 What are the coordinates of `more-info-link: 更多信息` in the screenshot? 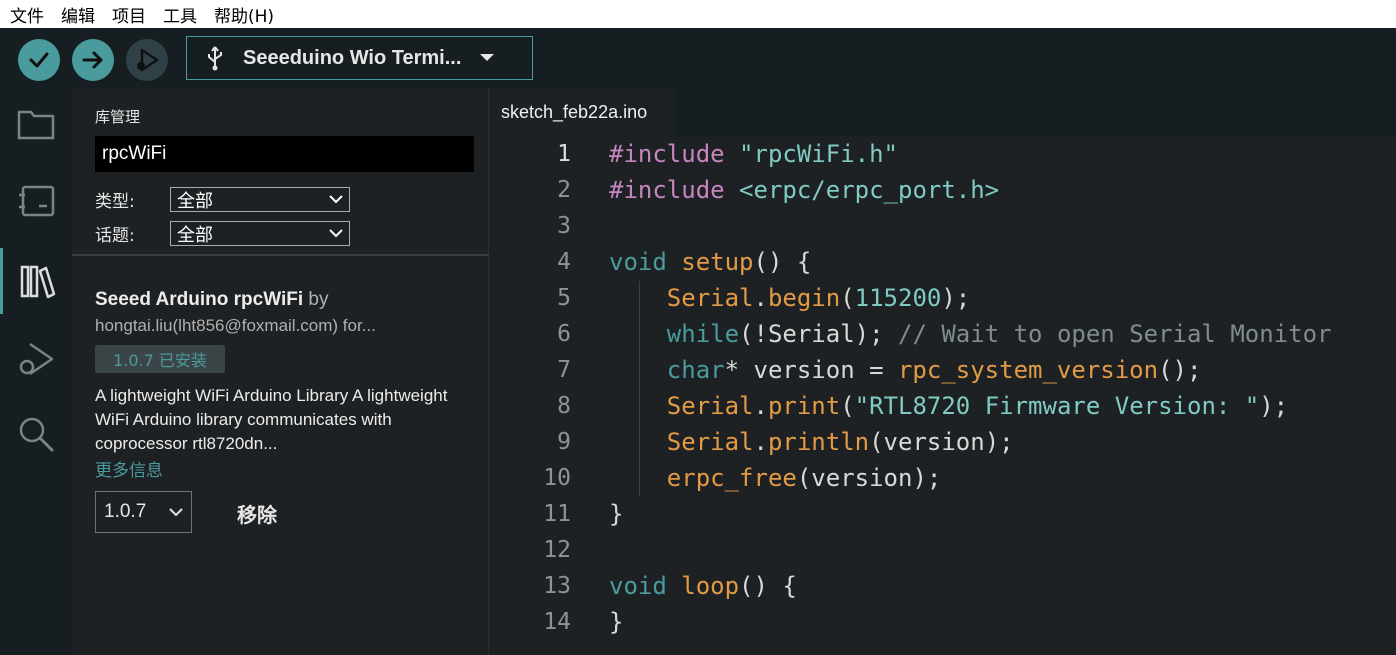 It's located at (129, 468).